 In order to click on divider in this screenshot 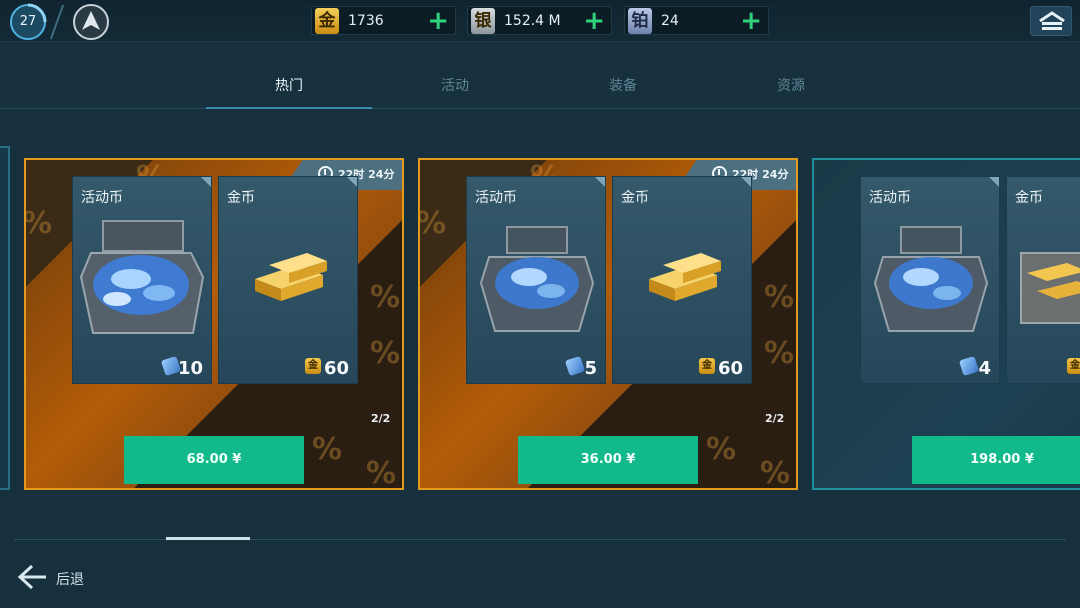, I will do `click(57, 22)`.